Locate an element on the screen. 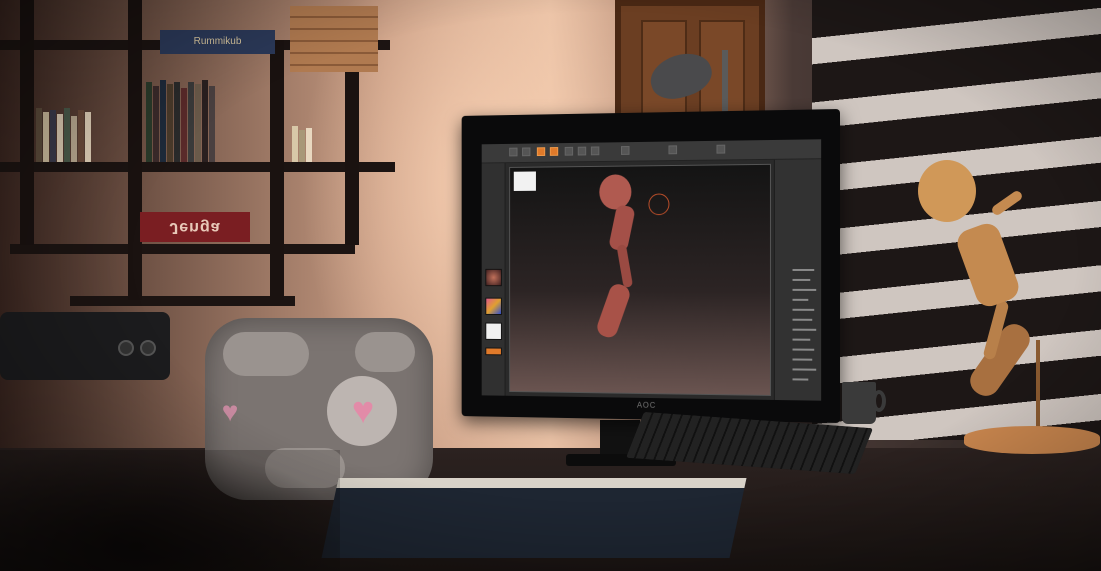 Image resolution: width=1101 pixels, height=571 pixels. jenga-box: Jenga is located at coordinates (195, 227).